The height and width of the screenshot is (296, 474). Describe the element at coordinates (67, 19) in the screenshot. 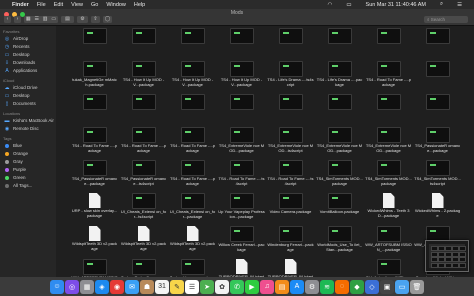

I see `group-button: ▤` at that location.